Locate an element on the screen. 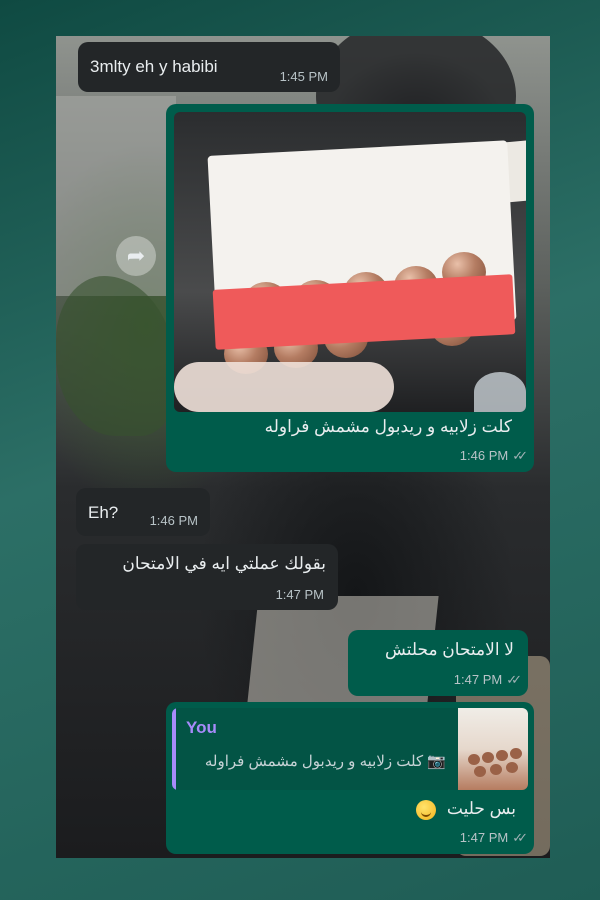  message-text: لا الامتحان محلتش is located at coordinates (449, 649).